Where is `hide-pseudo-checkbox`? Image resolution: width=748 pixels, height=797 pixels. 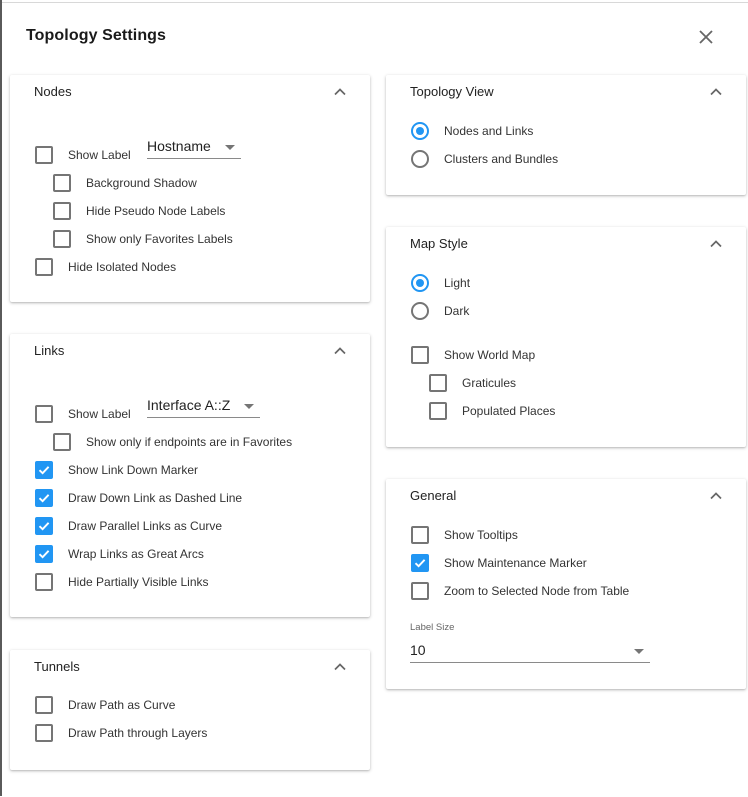
hide-pseudo-checkbox is located at coordinates (62, 211).